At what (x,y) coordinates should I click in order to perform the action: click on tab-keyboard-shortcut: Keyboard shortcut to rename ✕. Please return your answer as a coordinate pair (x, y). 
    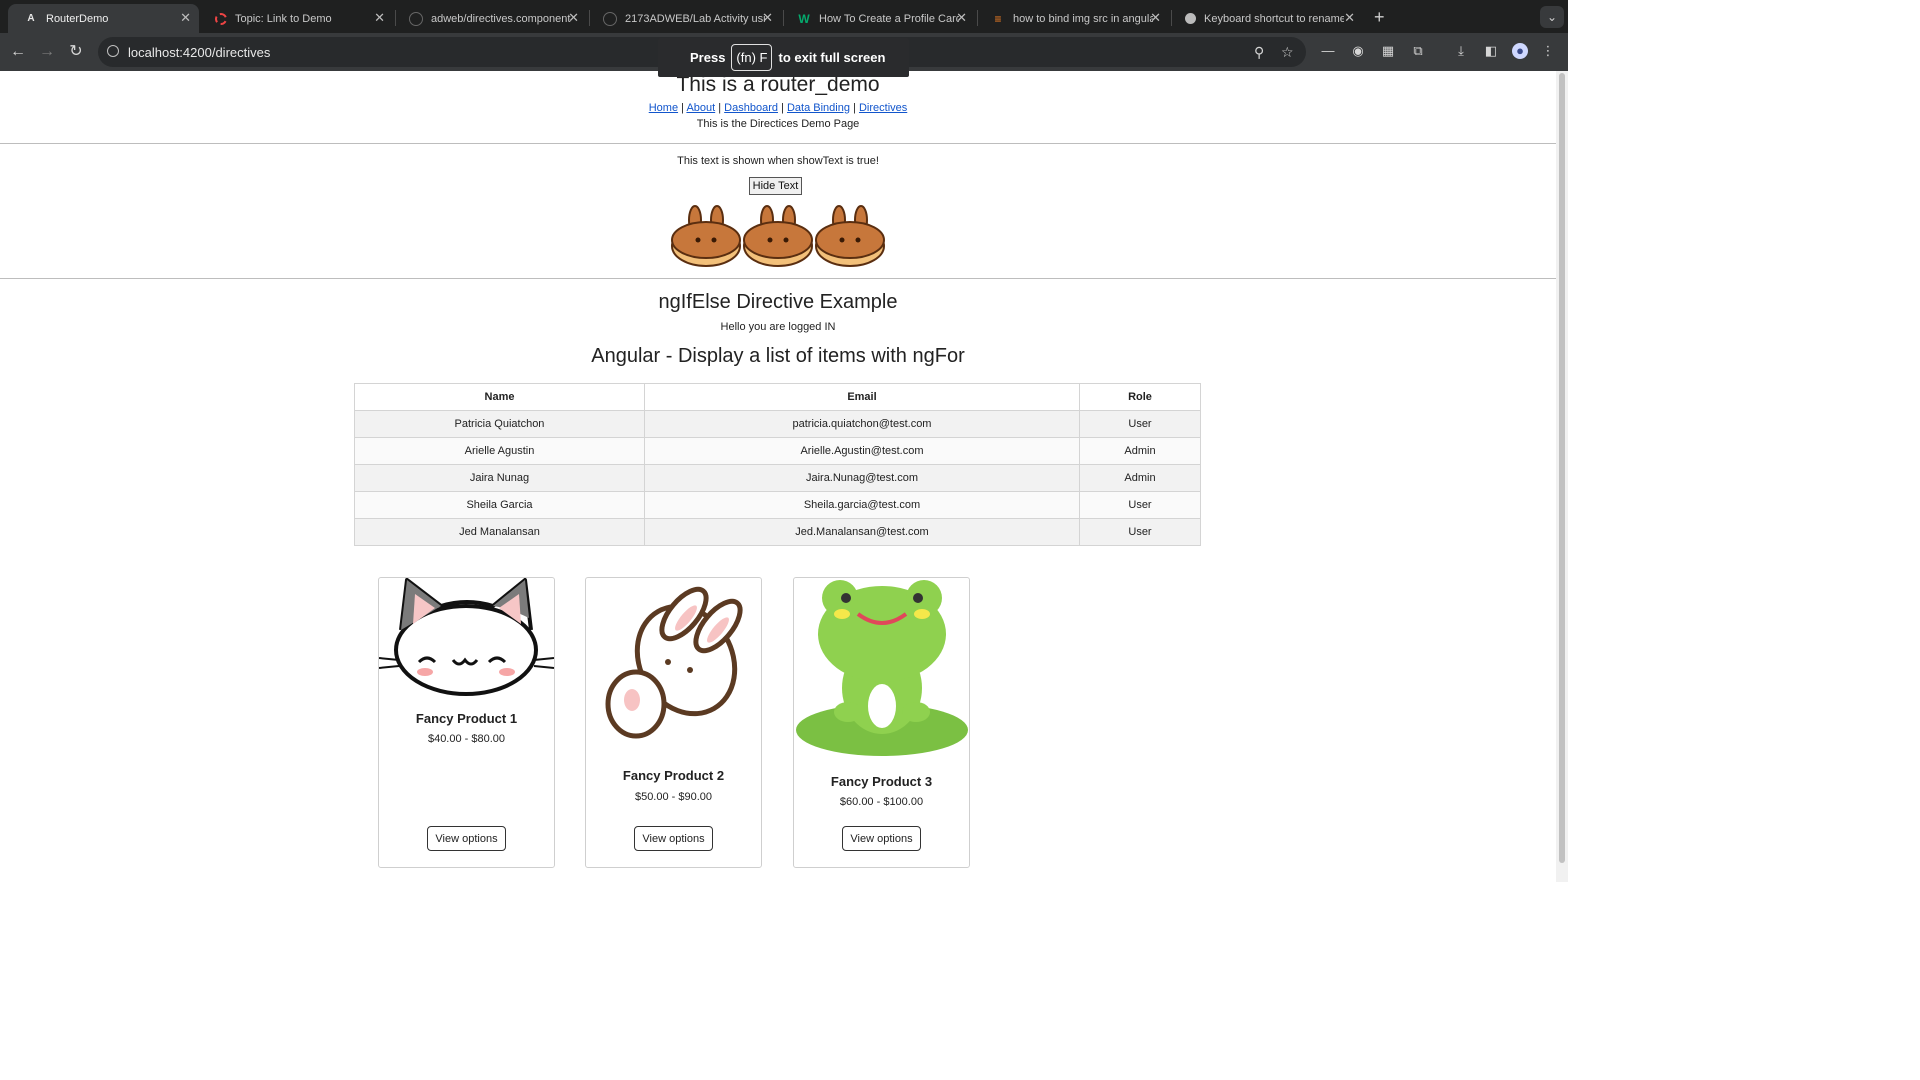
    Looking at the image, I should click on (1266, 18).